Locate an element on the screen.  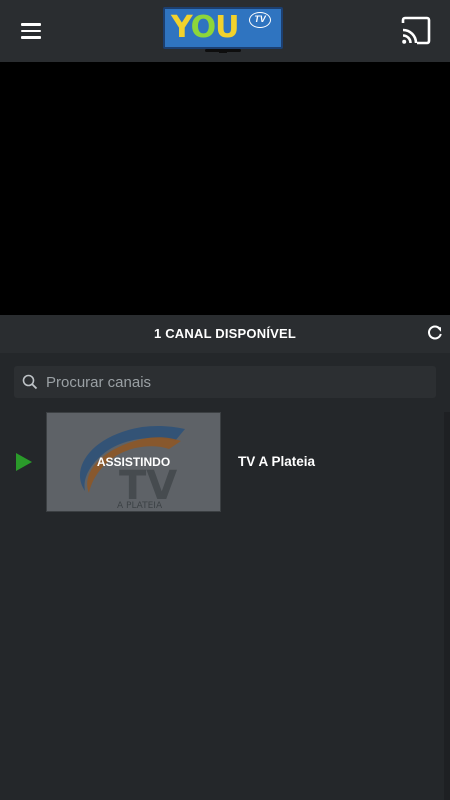
refresh-button is located at coordinates (435, 333).